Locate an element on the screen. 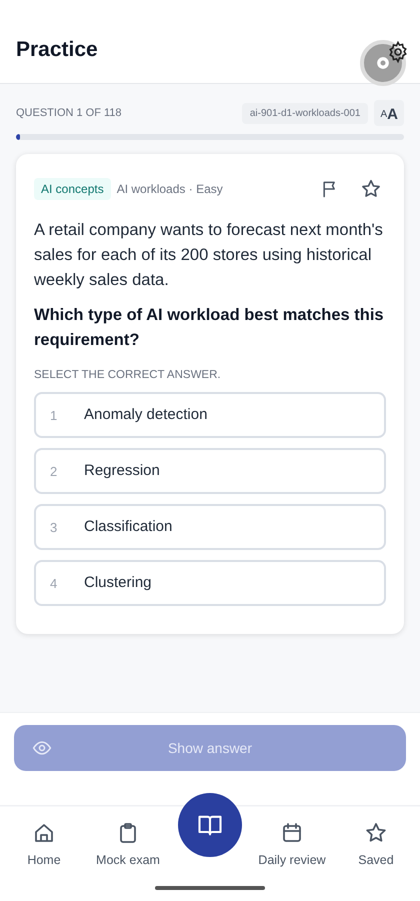  answer-instruction: SELECT THE CORRECT ANSWER. is located at coordinates (128, 375).